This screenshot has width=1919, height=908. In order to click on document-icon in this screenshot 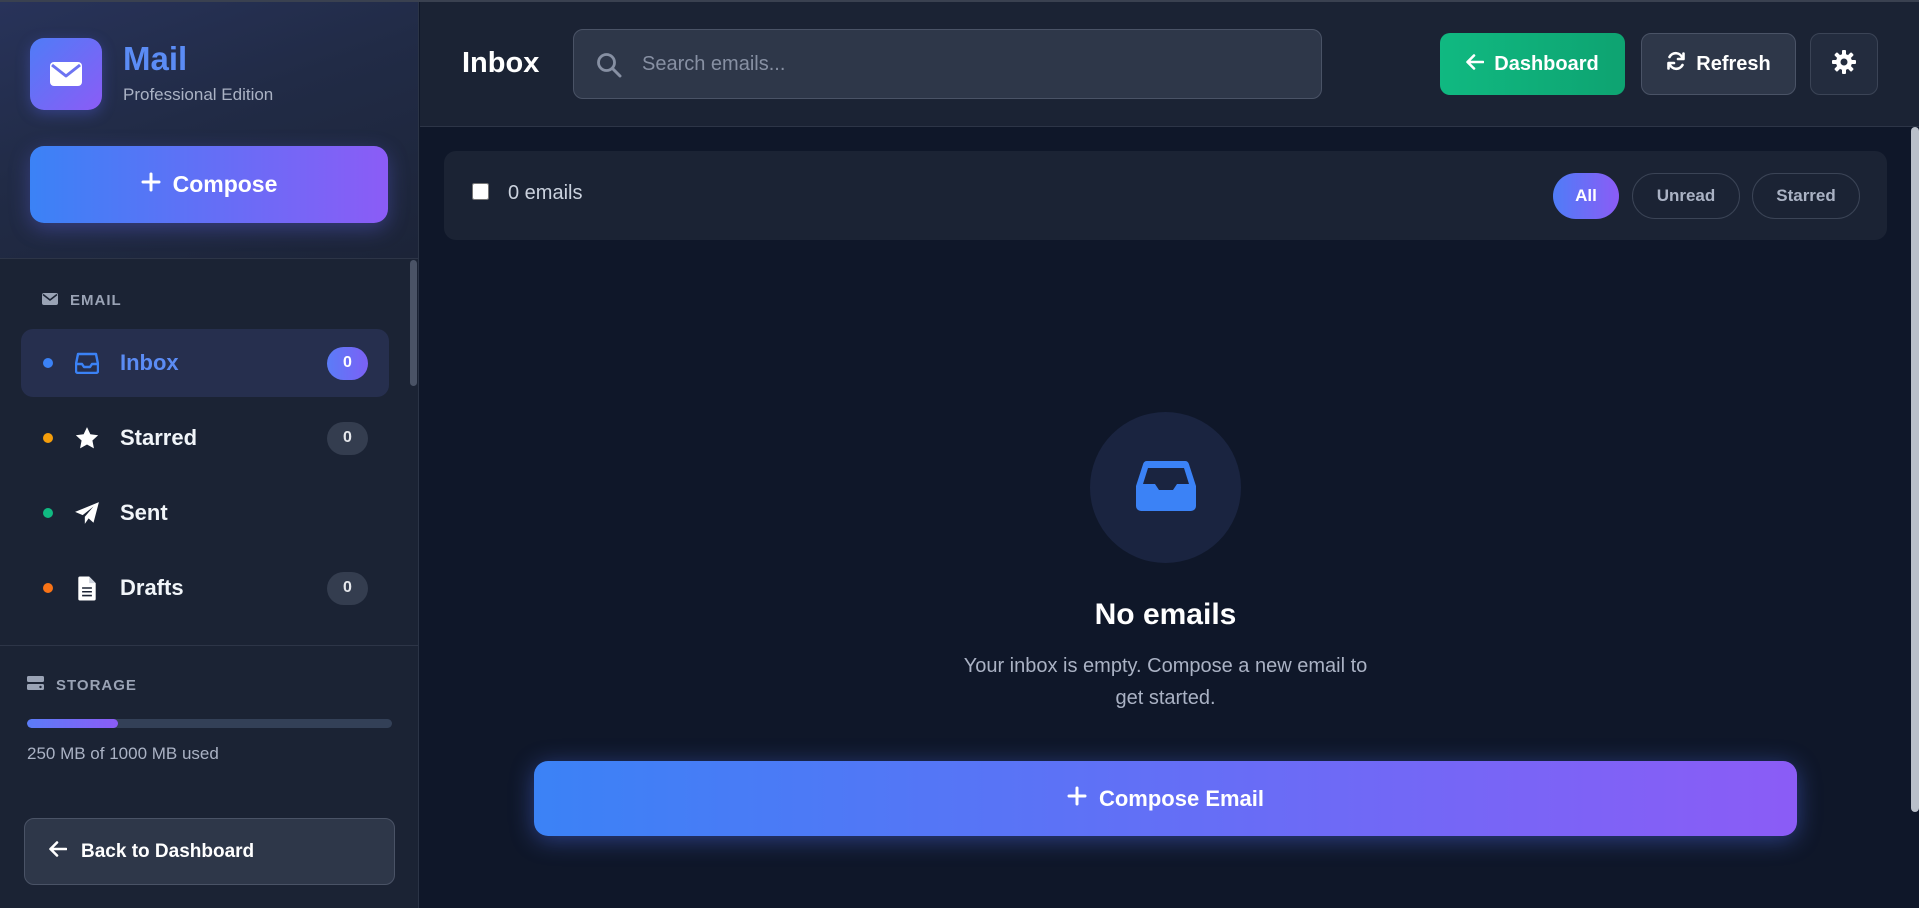, I will do `click(87, 588)`.